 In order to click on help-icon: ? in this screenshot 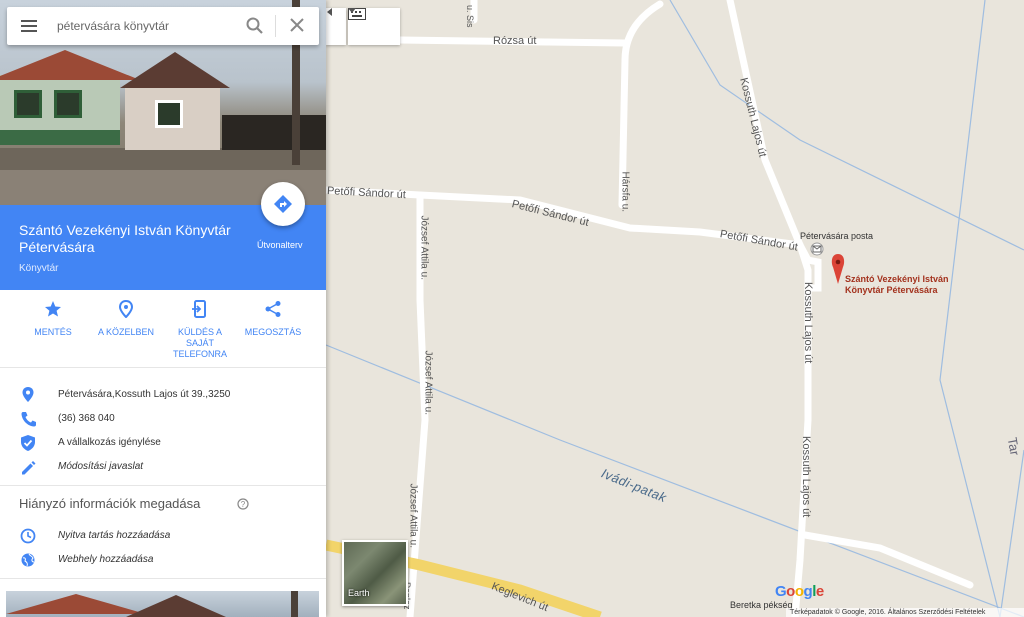, I will do `click(243, 504)`.